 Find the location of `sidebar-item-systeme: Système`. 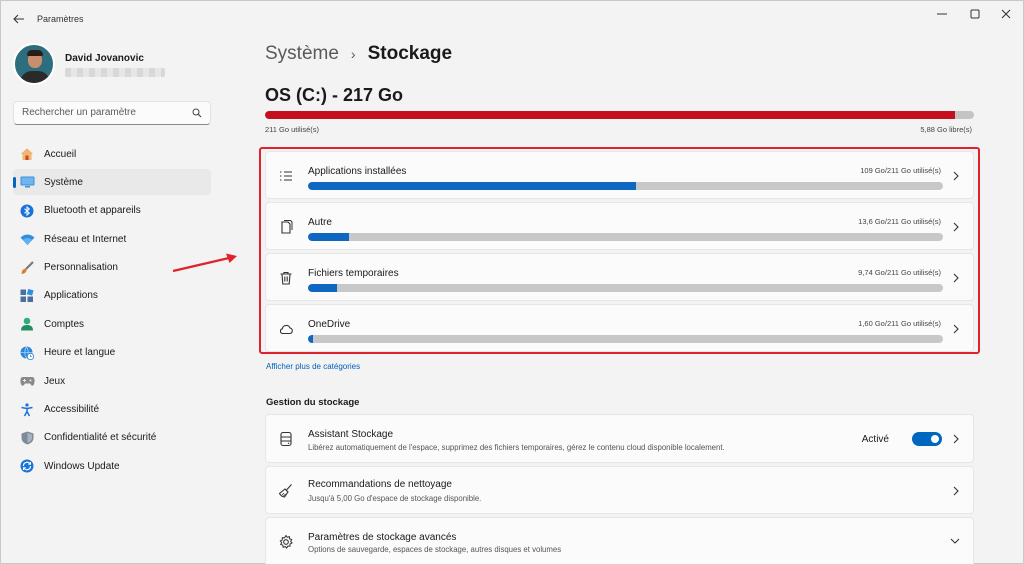

sidebar-item-systeme: Système is located at coordinates (112, 182).